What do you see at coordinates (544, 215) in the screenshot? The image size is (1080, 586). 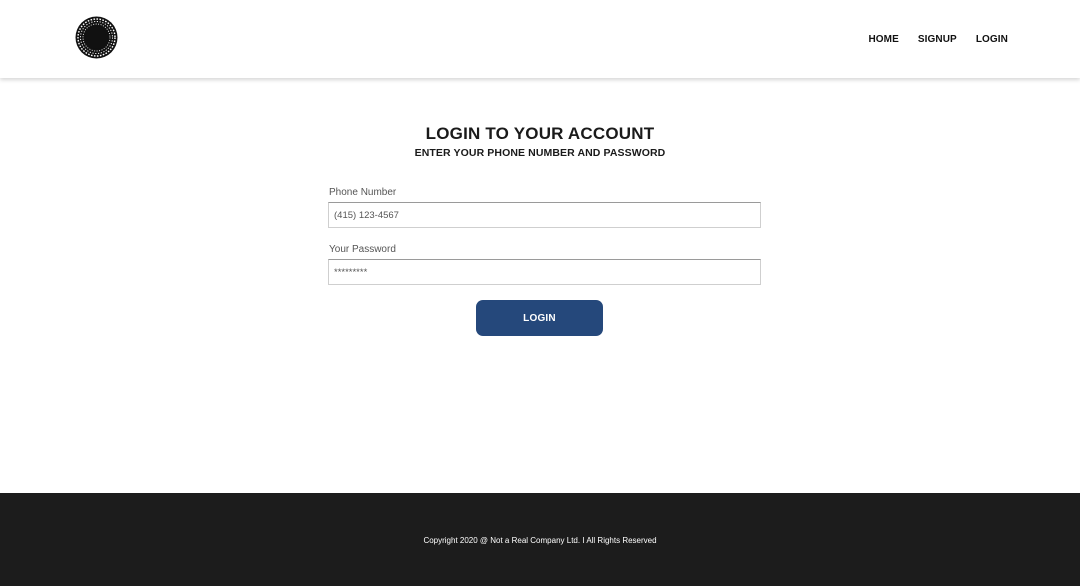 I see `phone-number-input` at bounding box center [544, 215].